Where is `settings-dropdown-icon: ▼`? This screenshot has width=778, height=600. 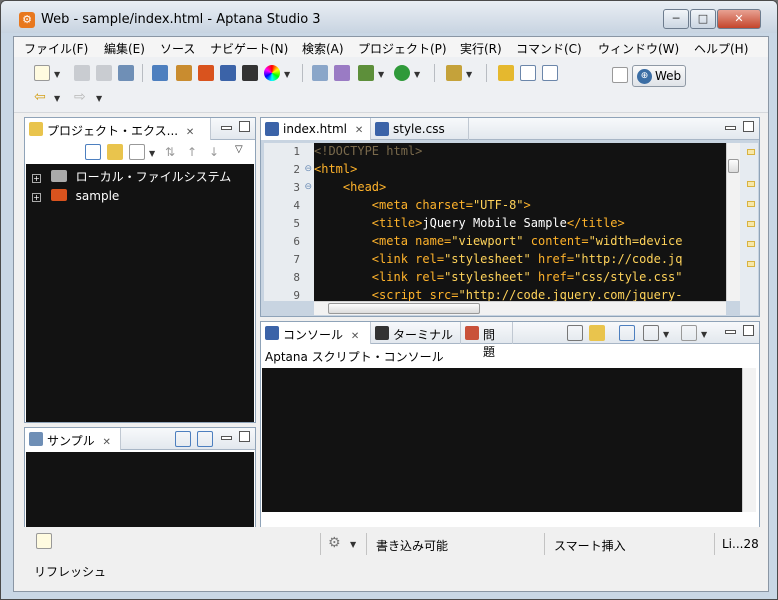 settings-dropdown-icon: ▼ is located at coordinates (353, 544).